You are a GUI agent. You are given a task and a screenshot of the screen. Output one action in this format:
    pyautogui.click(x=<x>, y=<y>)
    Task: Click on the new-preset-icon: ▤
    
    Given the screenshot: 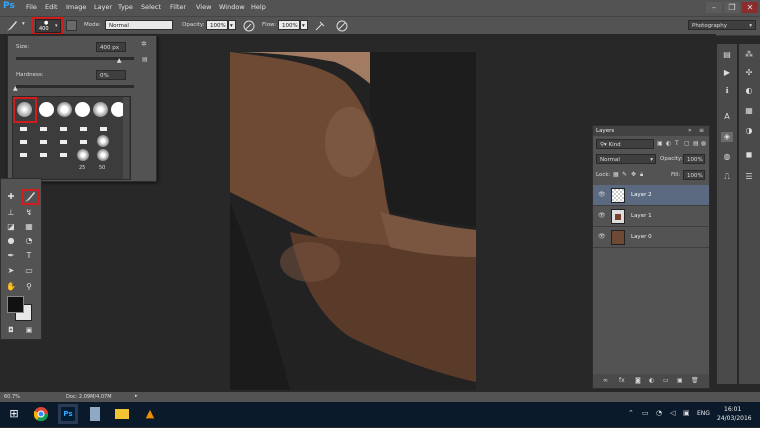 What is the action you would take?
    pyautogui.click(x=145, y=59)
    